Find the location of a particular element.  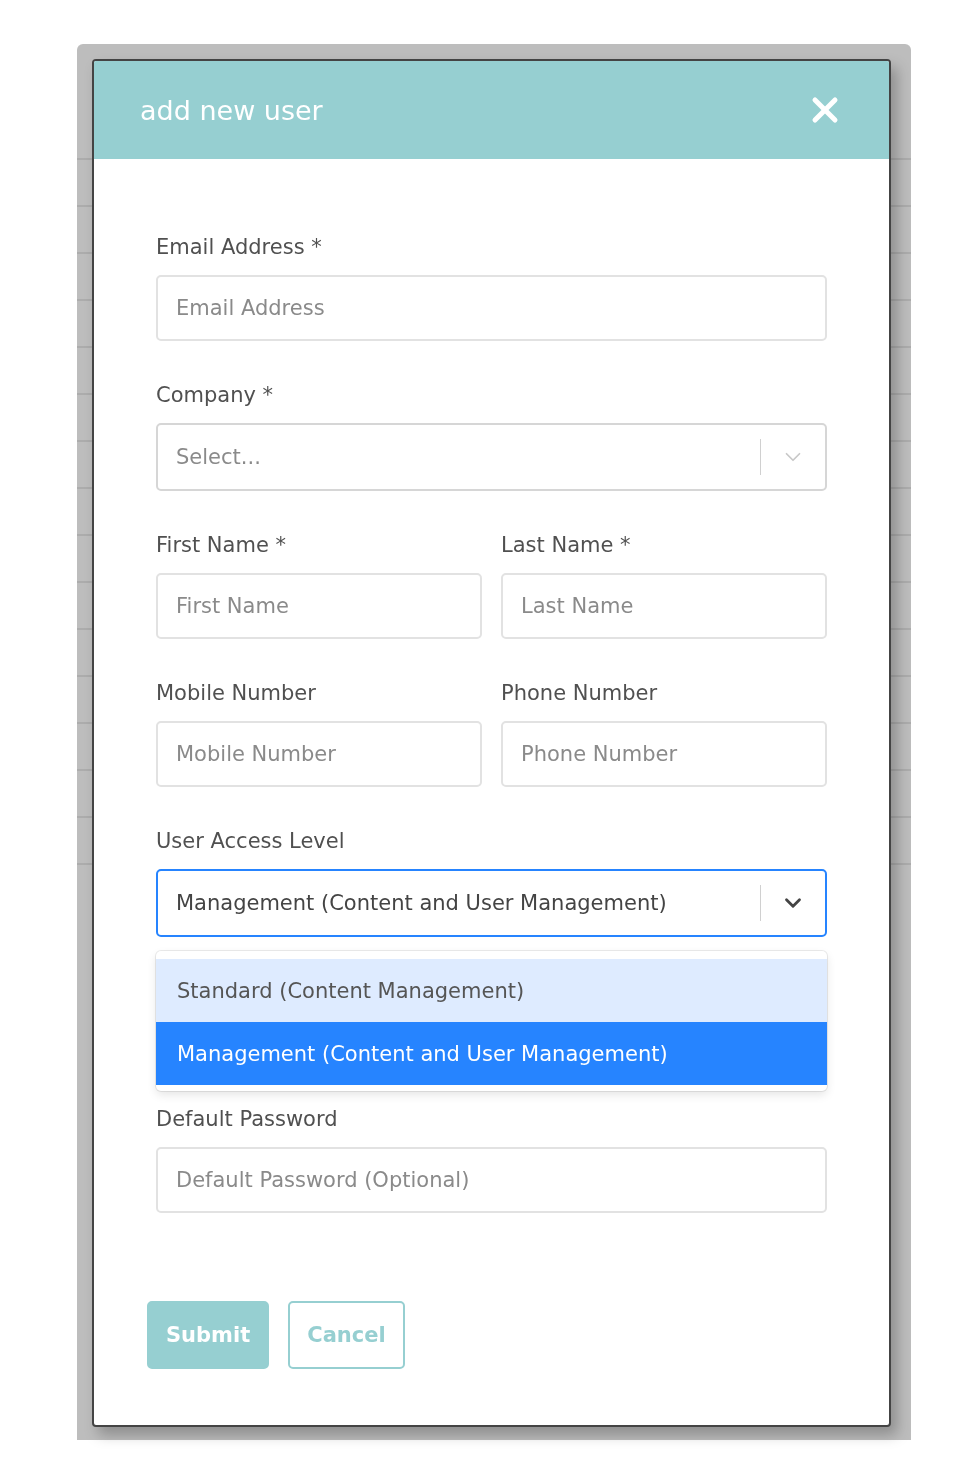

field-label: Mobile Number is located at coordinates (236, 693).